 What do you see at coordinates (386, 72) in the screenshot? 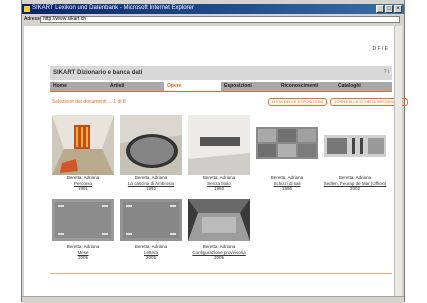
I see `help-info-icons: ? i` at bounding box center [386, 72].